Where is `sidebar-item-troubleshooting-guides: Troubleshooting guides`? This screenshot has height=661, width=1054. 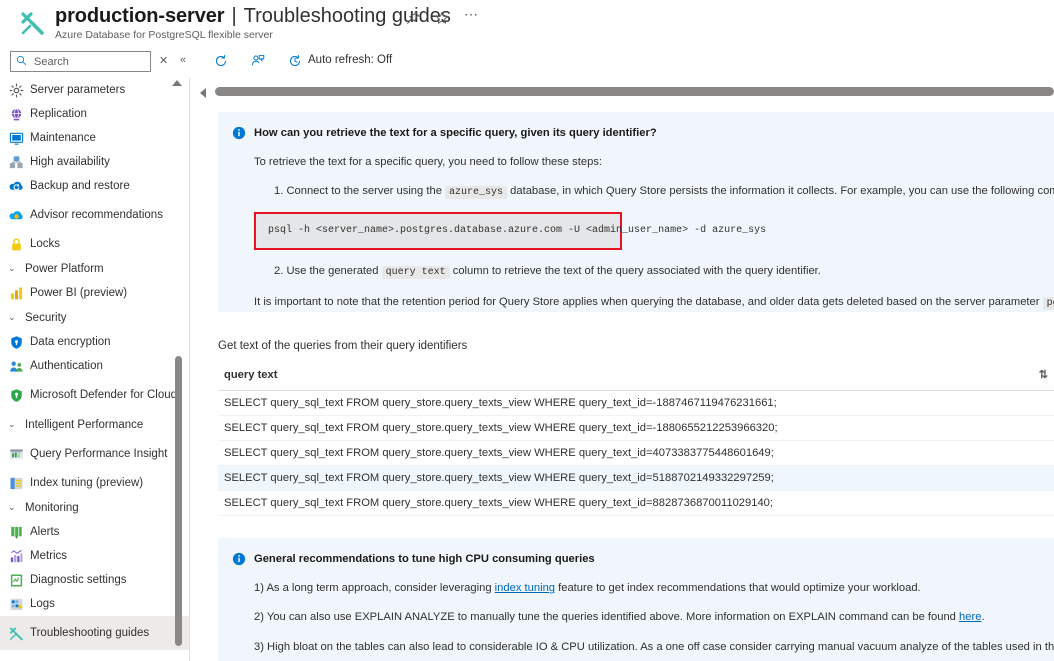 sidebar-item-troubleshooting-guides: Troubleshooting guides is located at coordinates (94, 633).